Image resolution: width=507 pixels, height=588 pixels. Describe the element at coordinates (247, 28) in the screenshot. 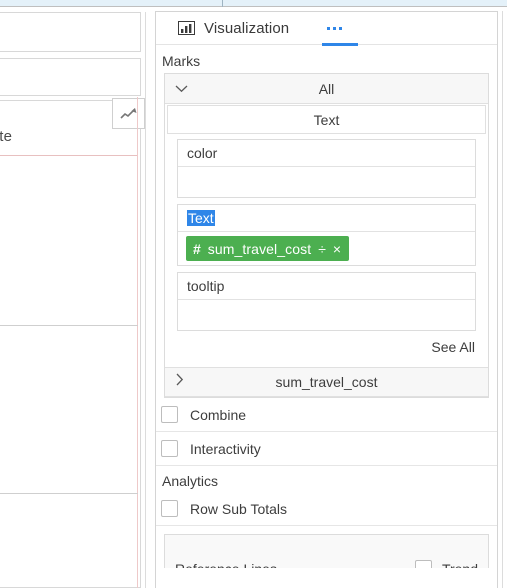

I see `tab-visualization-label: Visualization` at that location.